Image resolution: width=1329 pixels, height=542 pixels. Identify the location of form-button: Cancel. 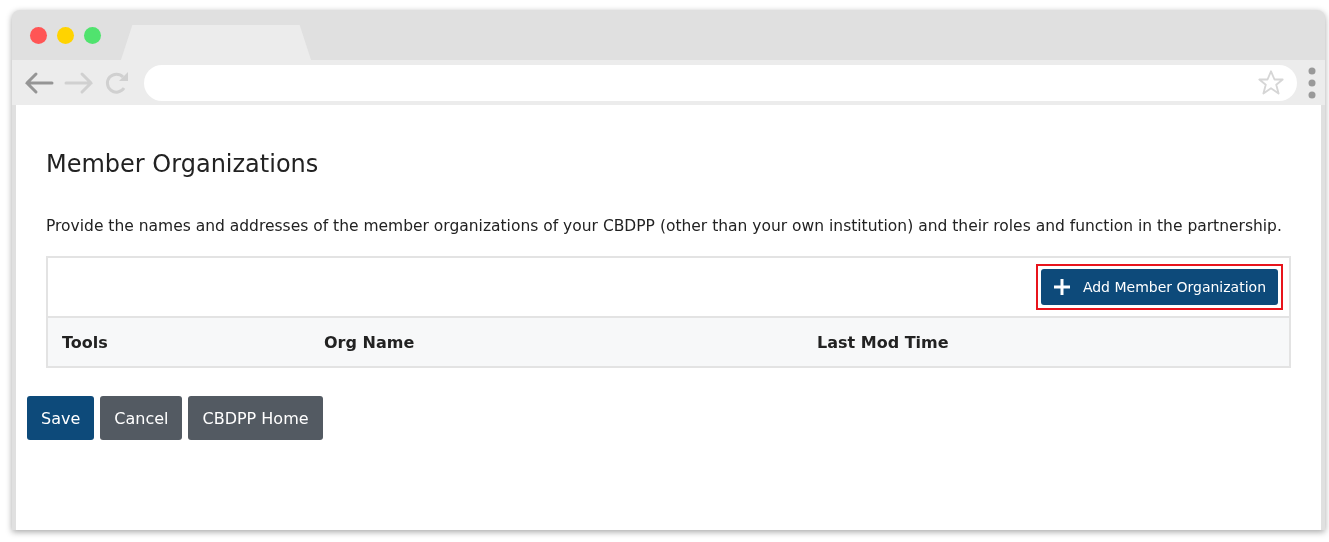
(141, 418).